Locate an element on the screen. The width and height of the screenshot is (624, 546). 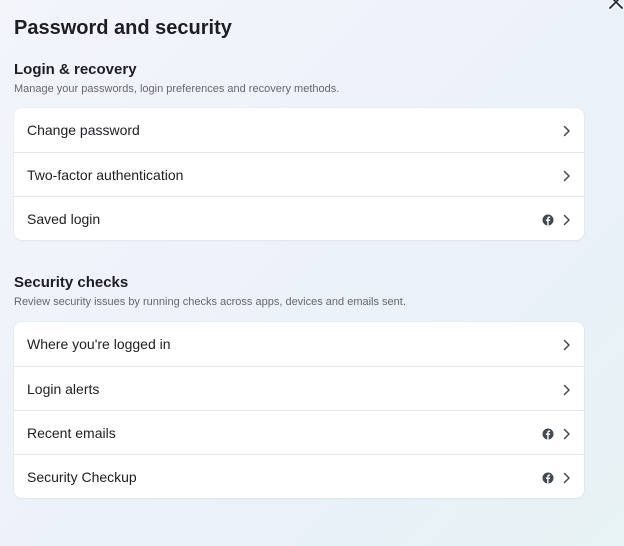
row-label: Recent emails is located at coordinates (71, 432).